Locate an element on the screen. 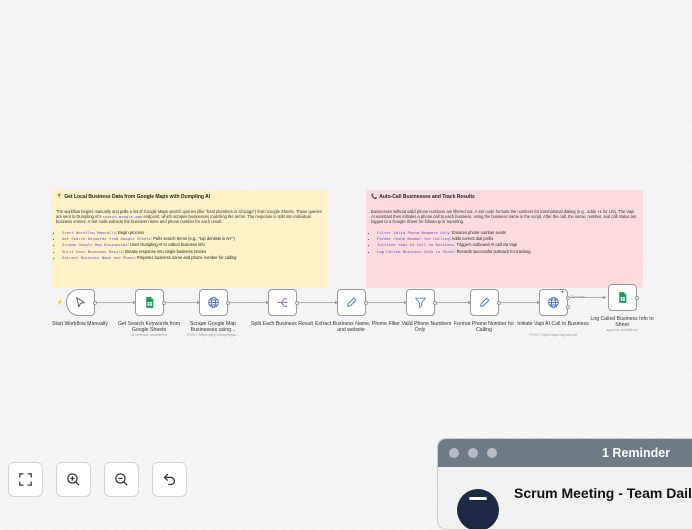 This screenshot has width=692, height=530. zoom-out-button is located at coordinates (121, 479).